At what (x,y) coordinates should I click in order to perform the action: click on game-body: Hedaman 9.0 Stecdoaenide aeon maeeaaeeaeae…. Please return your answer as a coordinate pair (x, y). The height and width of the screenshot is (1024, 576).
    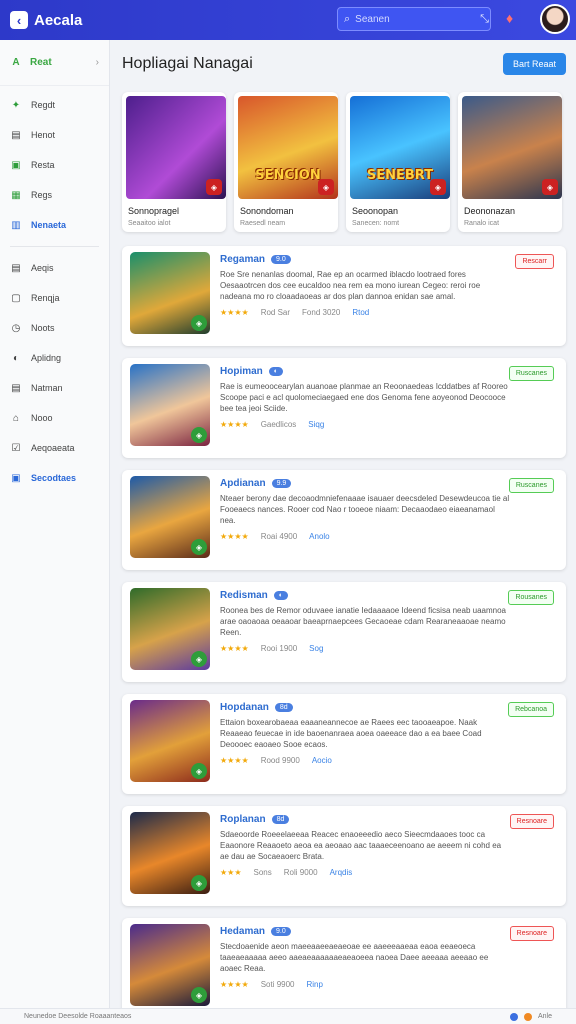
    Looking at the image, I should click on (389, 968).